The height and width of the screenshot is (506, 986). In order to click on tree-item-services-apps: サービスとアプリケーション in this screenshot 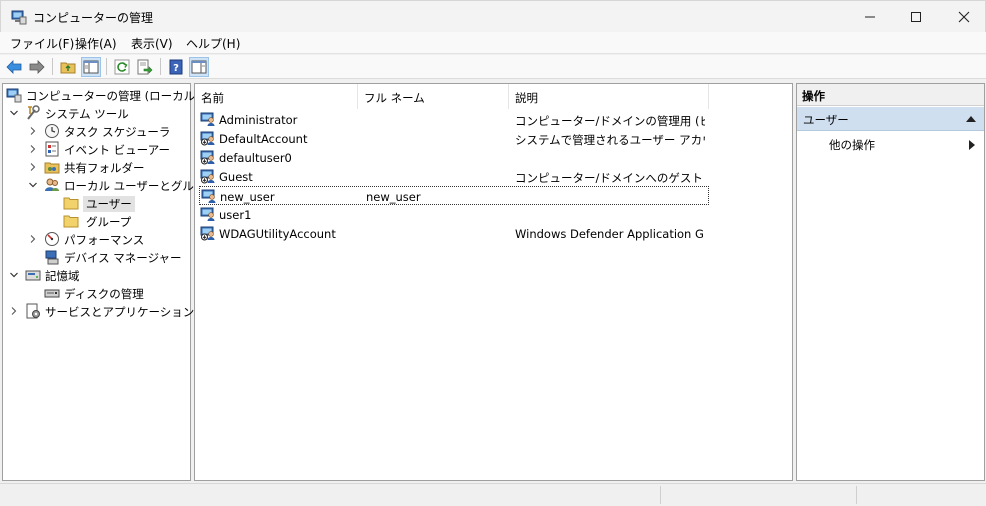, I will do `click(98, 311)`.